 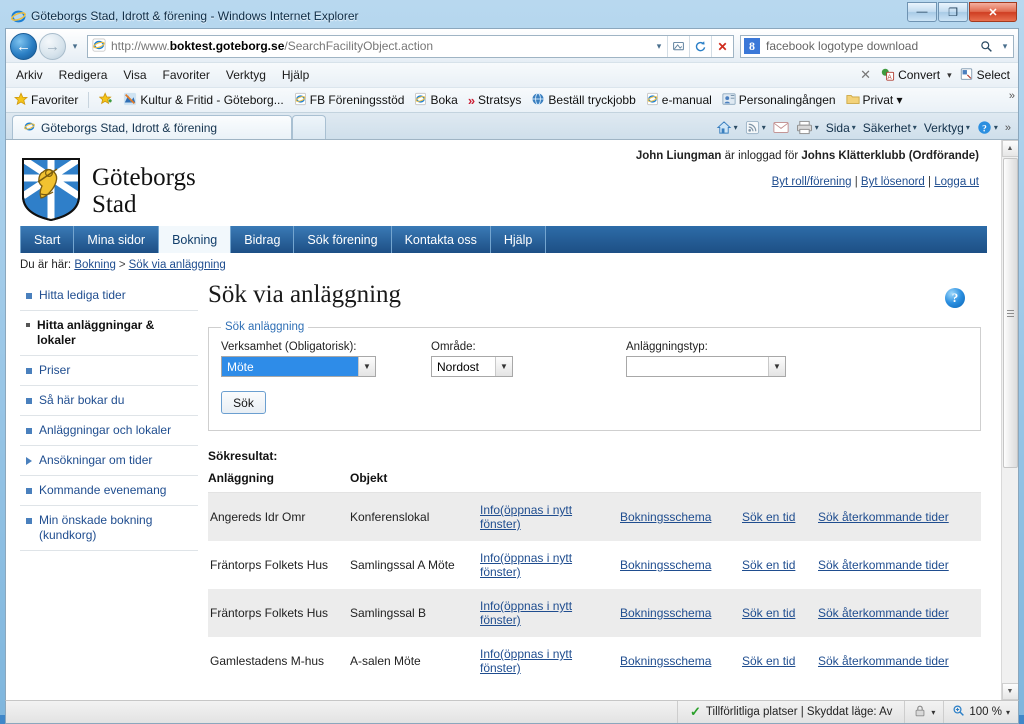 What do you see at coordinates (117, 239) in the screenshot?
I see `nav-tab-mina-sidor: Mina sidor` at bounding box center [117, 239].